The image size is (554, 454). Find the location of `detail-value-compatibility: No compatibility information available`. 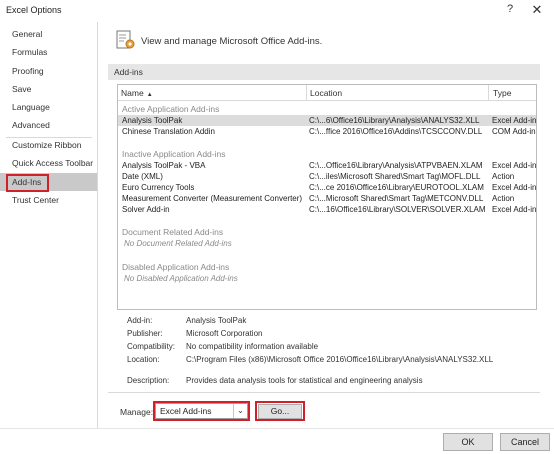

detail-value-compatibility: No compatibility information available is located at coordinates (252, 346).